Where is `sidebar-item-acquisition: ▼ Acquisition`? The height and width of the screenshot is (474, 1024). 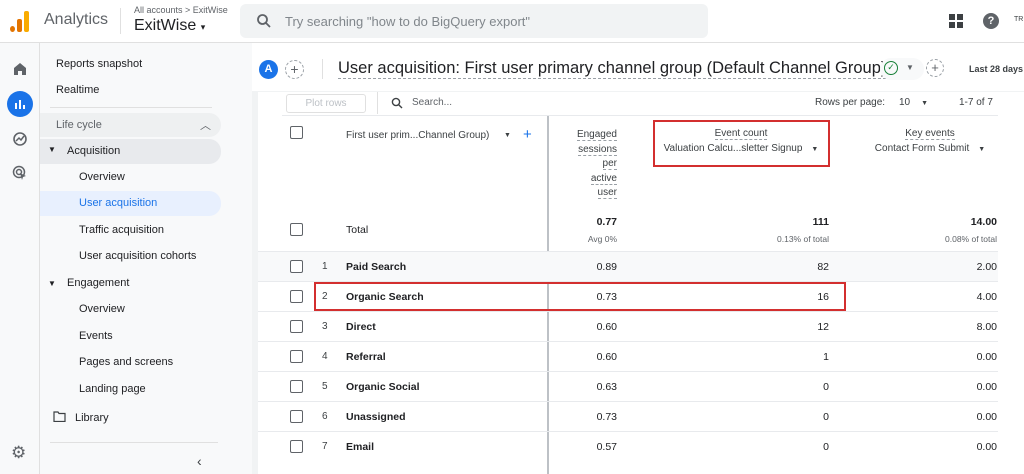 sidebar-item-acquisition: ▼ Acquisition is located at coordinates (130, 151).